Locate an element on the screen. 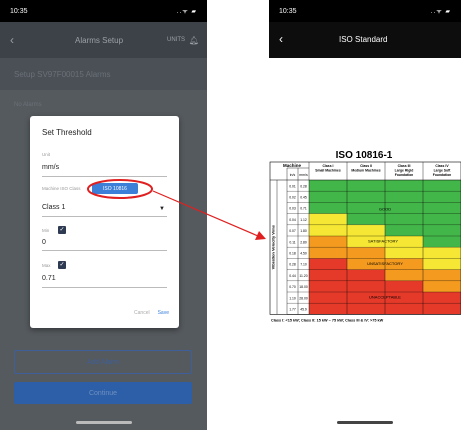 The width and height of the screenshot is (461, 430). row-mm-s-value: 1.80 is located at coordinates (303, 231).